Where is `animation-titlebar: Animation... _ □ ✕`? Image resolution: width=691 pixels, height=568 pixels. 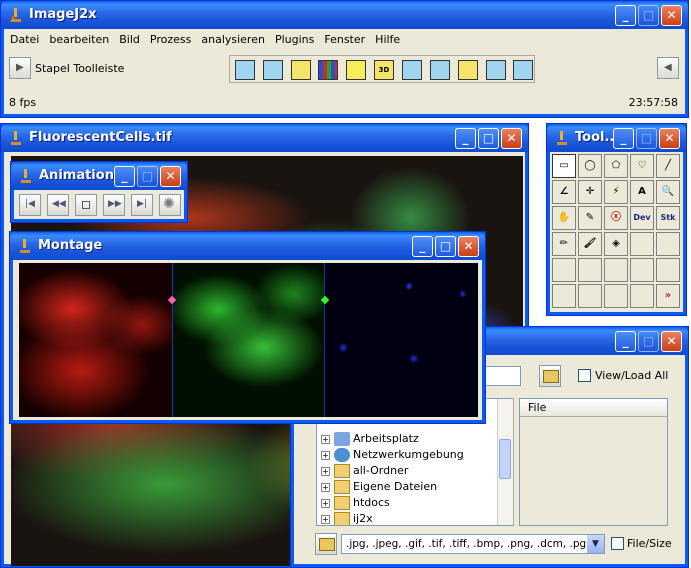
animation-titlebar: Animation... _ □ ✕ is located at coordinates (99, 176).